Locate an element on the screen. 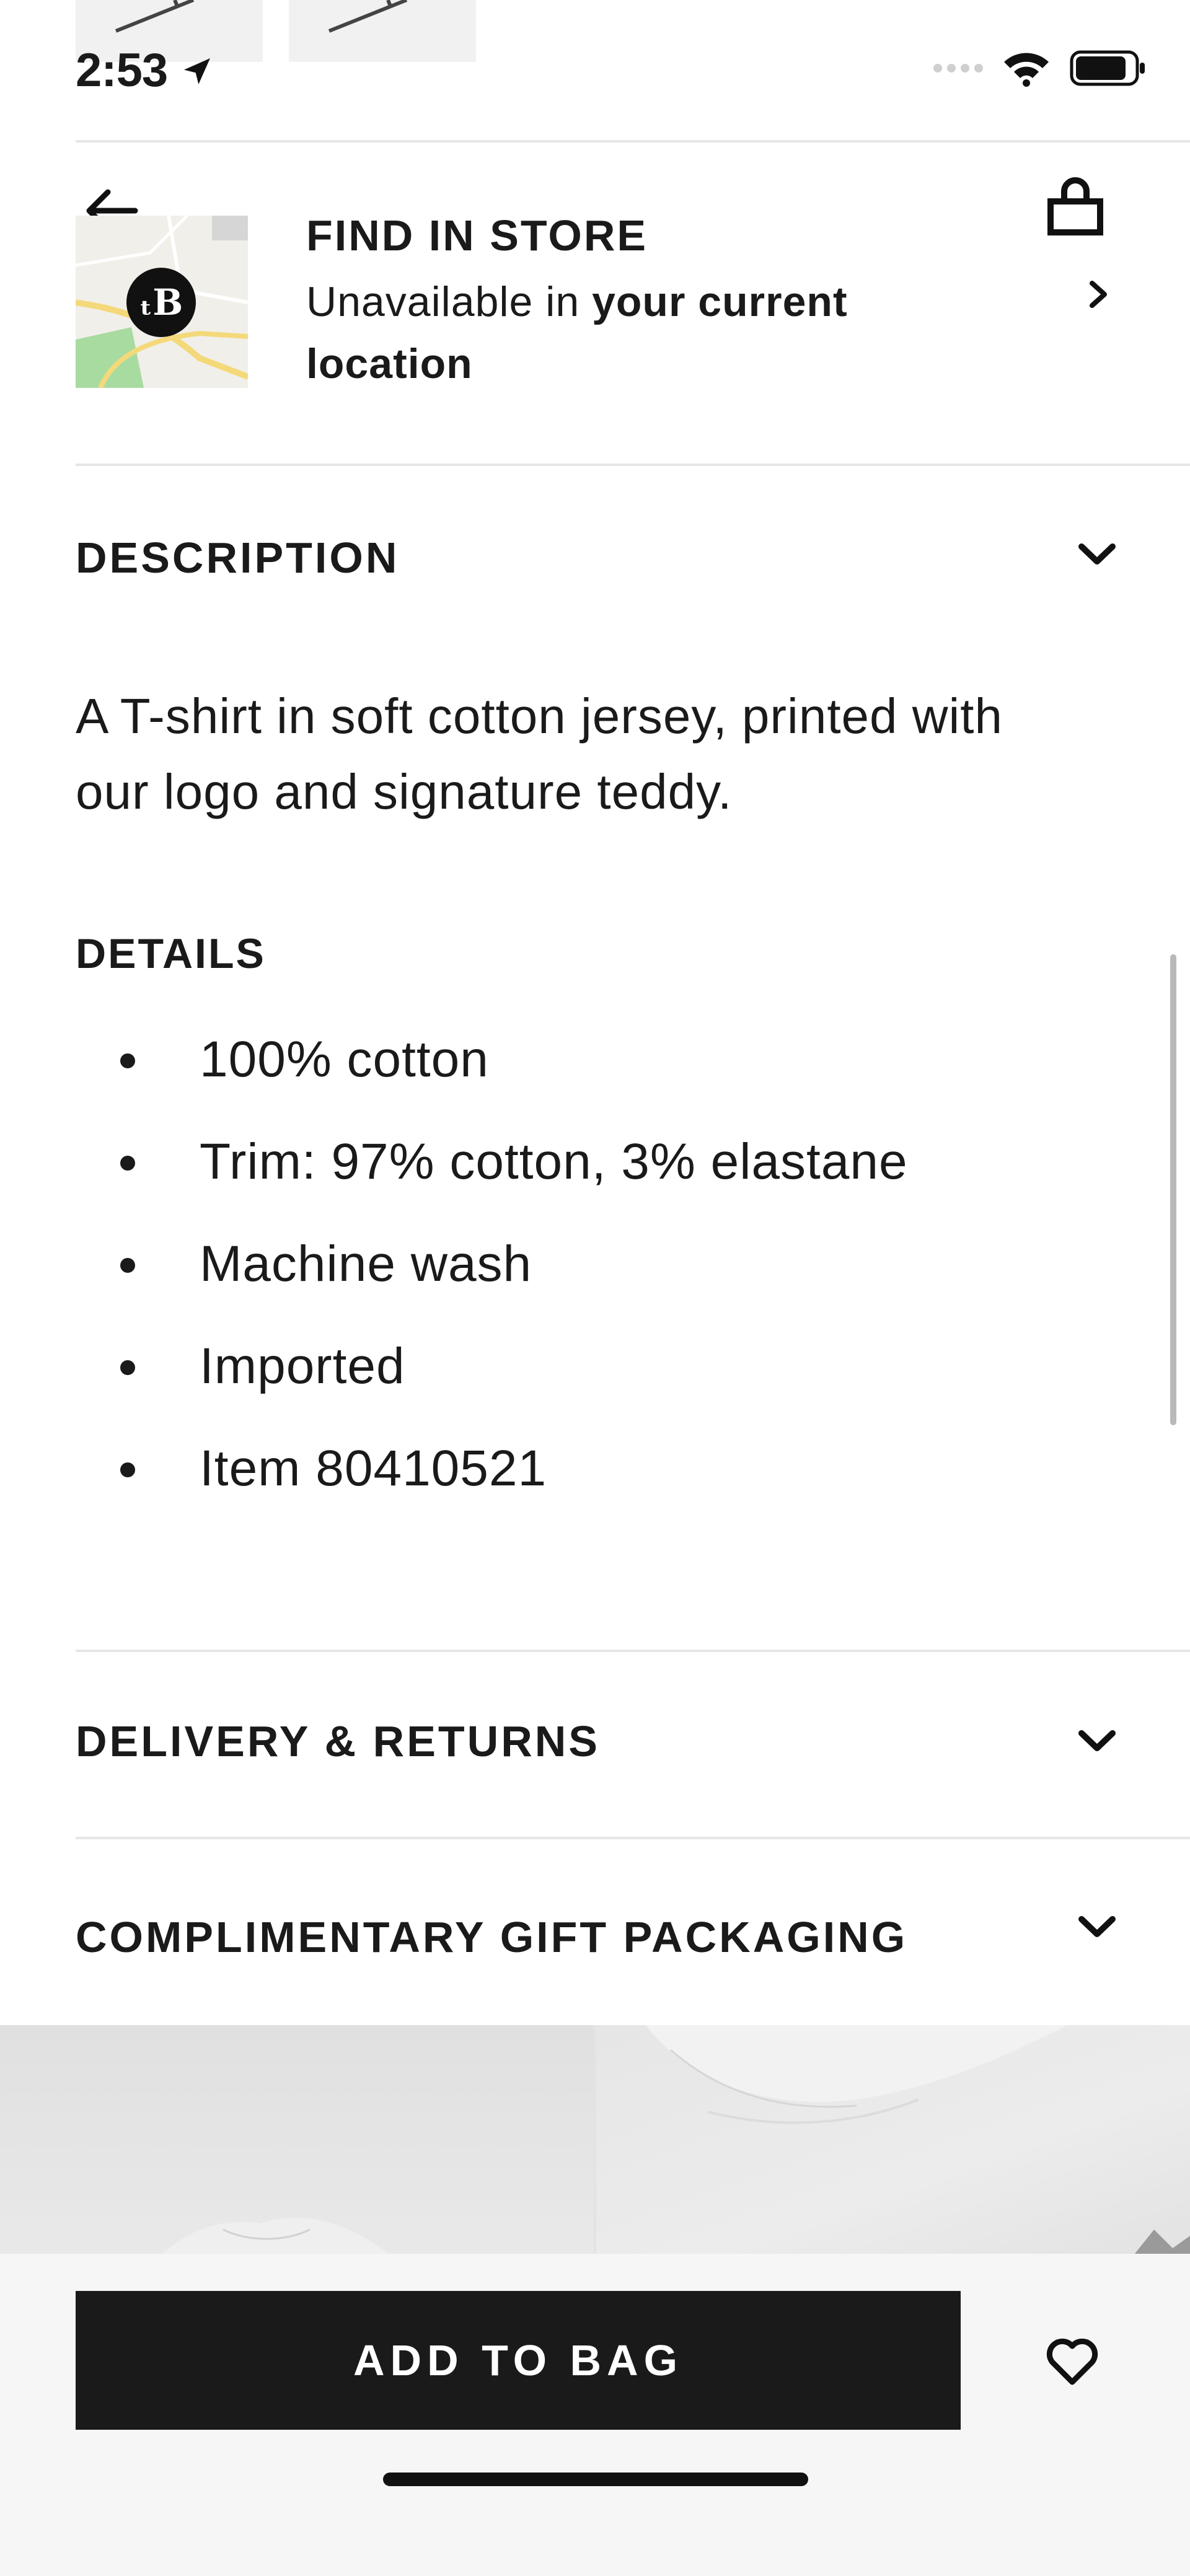 The height and width of the screenshot is (2576, 1190). chevron-right-icon is located at coordinates (1098, 294).